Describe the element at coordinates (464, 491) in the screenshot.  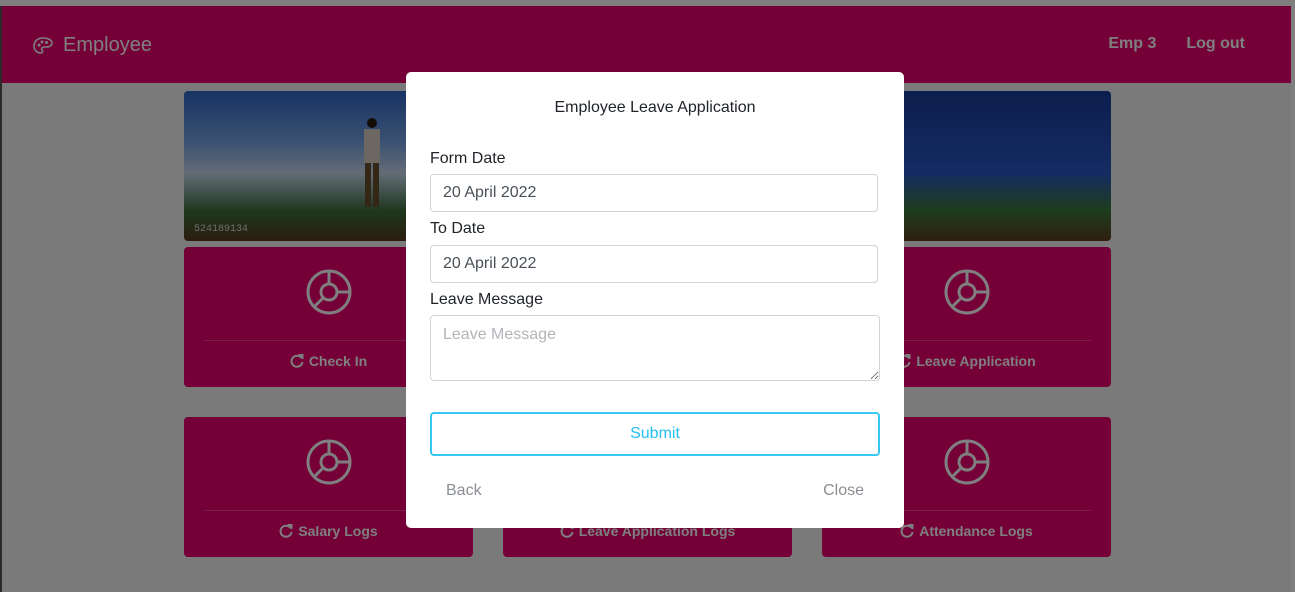
I see `back-button: Back` at that location.